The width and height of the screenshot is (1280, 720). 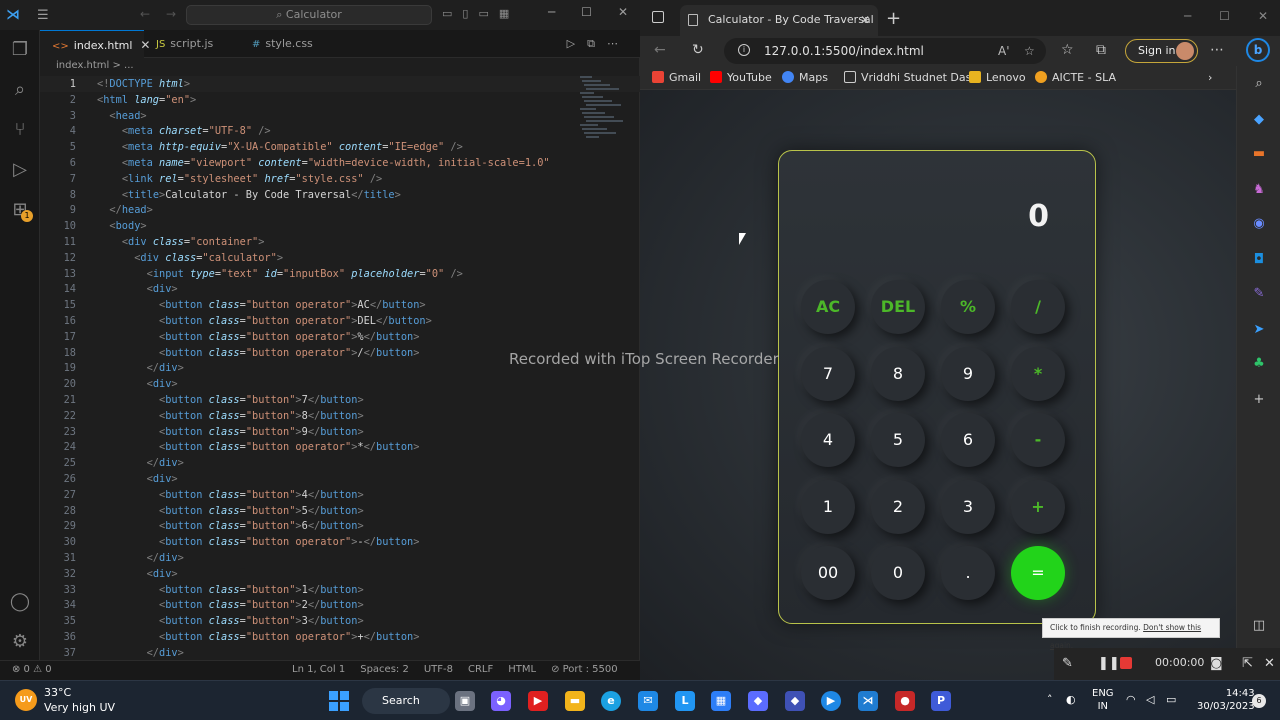 What do you see at coordinates (480, 13) in the screenshot?
I see `layout-toggle-icons: ▭▯▭▦` at bounding box center [480, 13].